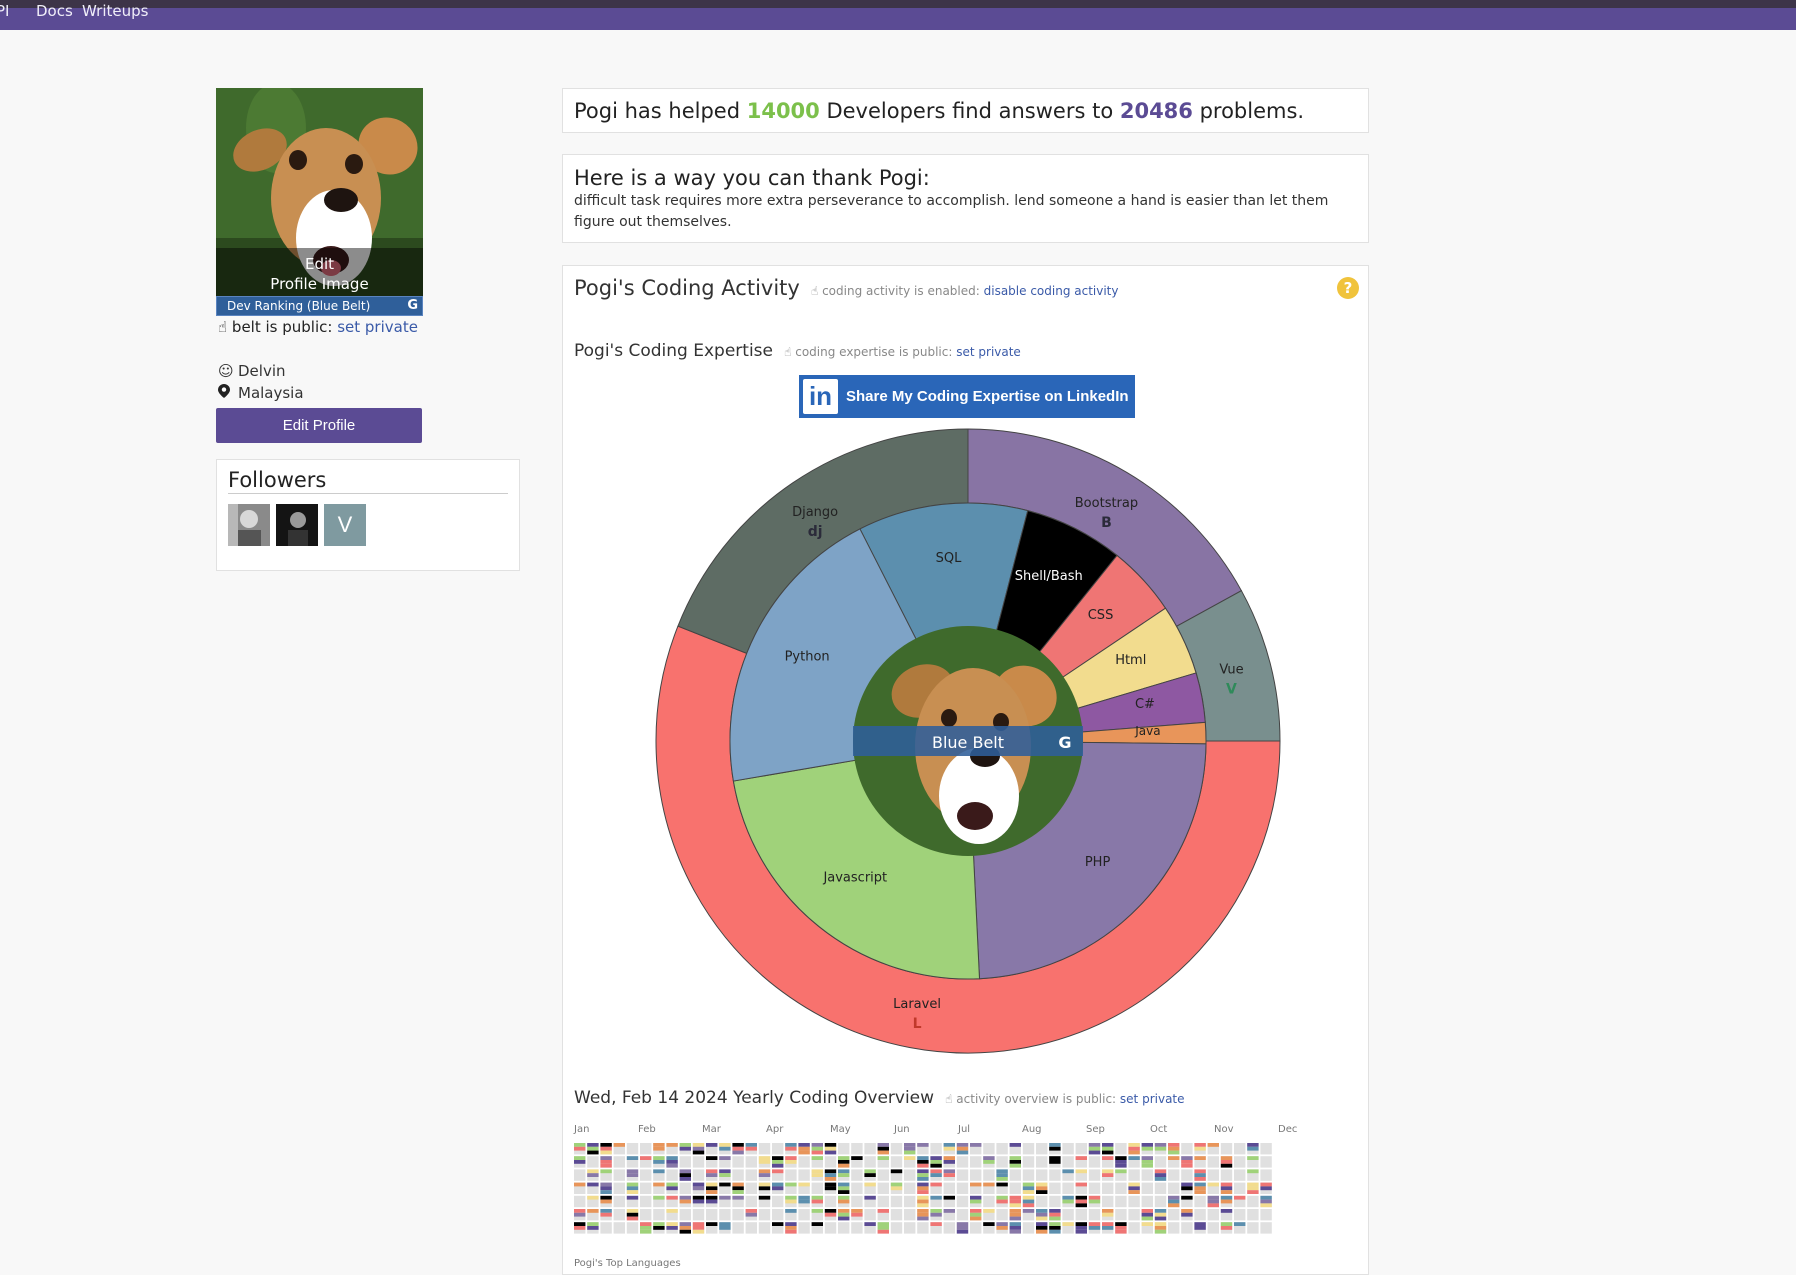 The height and width of the screenshot is (1275, 1796). I want to click on yearly-activity-heatmap, so click(964, 1196).